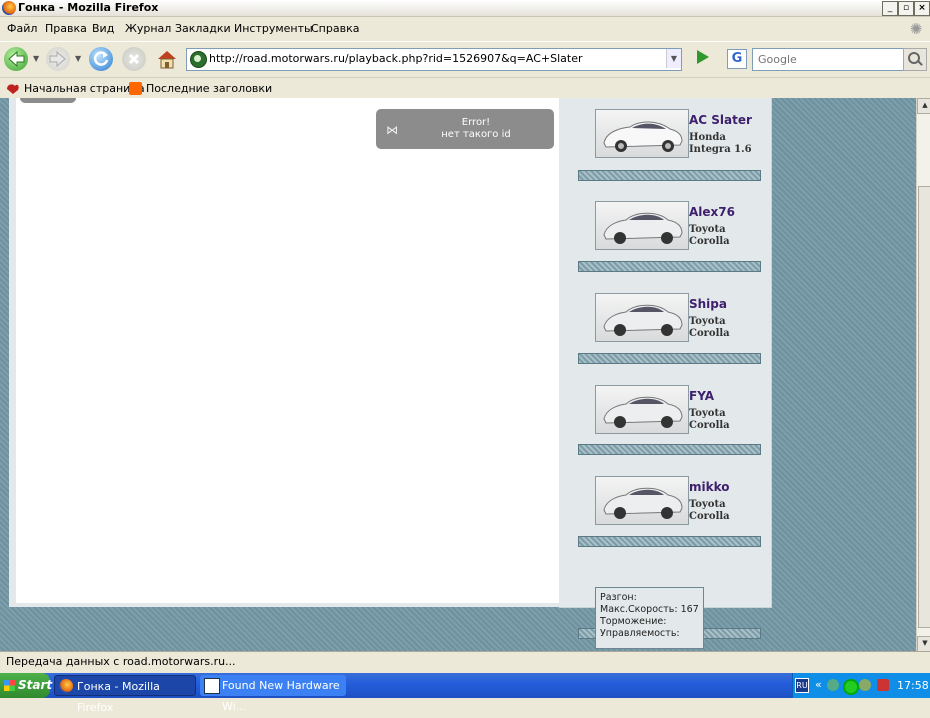  Describe the element at coordinates (203, 28) in the screenshot. I see `menu-bookmarks: Закладки` at that location.